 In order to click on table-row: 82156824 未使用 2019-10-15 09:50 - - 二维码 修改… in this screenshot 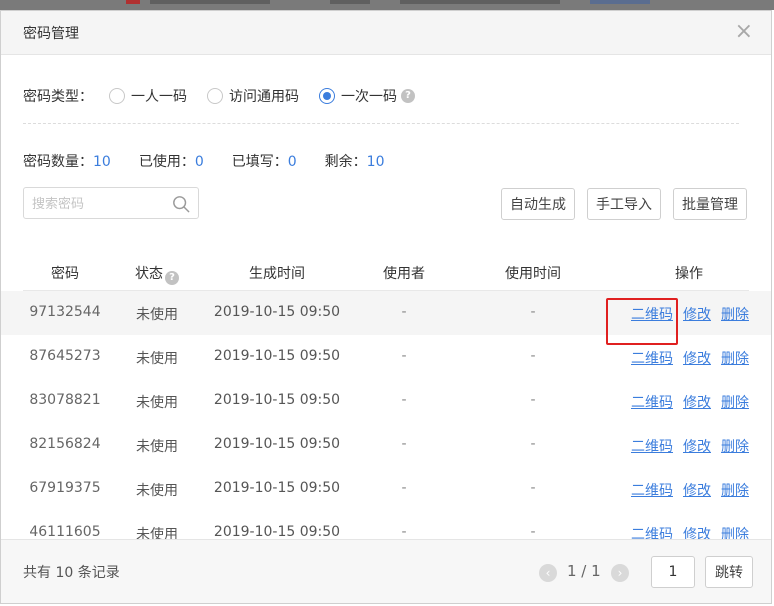, I will do `click(386, 445)`.